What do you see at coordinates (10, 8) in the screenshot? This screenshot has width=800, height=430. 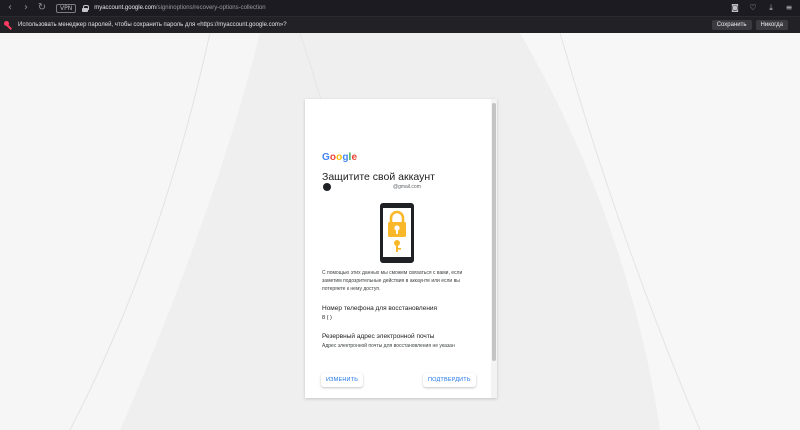 I see `back-arrow-icon: ‹` at bounding box center [10, 8].